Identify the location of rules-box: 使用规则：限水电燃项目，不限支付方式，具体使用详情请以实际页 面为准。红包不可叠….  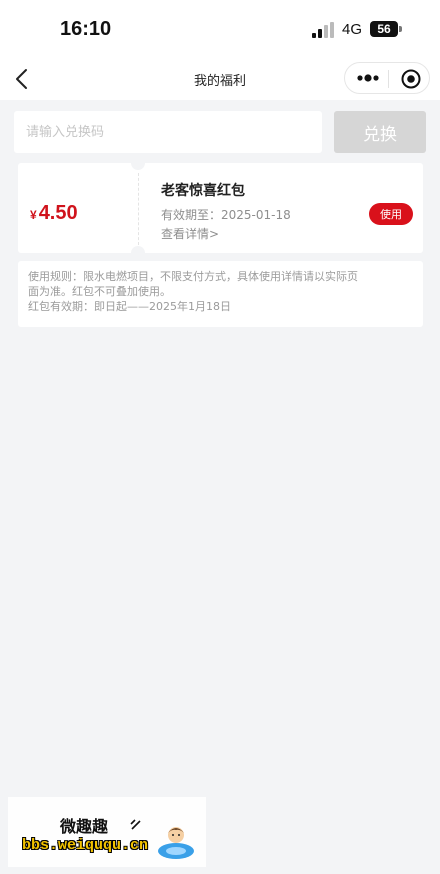
(220, 294).